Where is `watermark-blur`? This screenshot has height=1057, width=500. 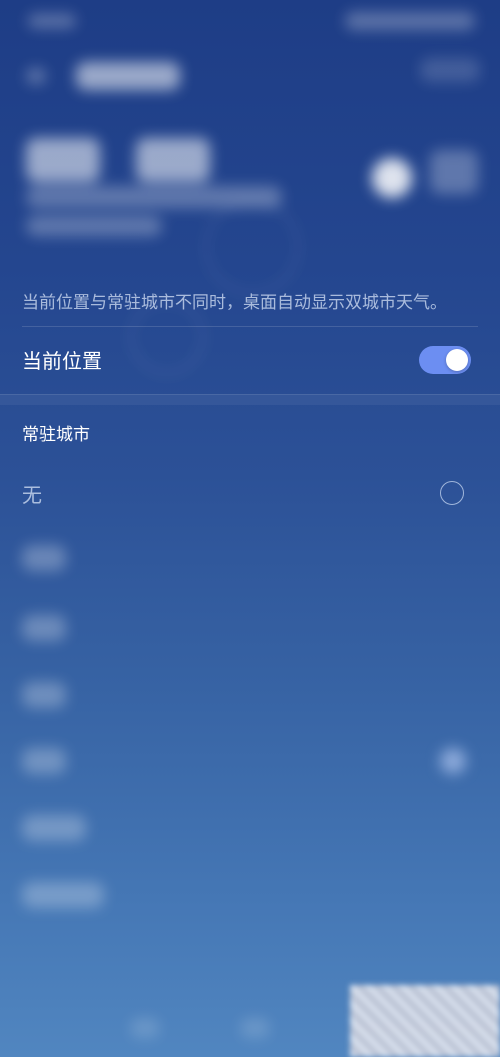 watermark-blur is located at coordinates (425, 1021).